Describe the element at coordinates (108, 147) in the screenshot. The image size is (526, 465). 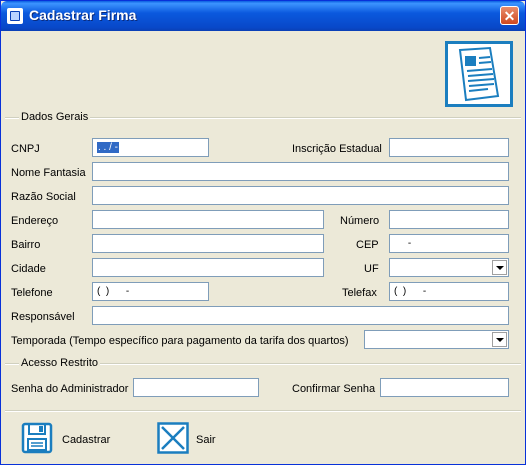
I see `cnpj-mask-text: . . / -` at that location.